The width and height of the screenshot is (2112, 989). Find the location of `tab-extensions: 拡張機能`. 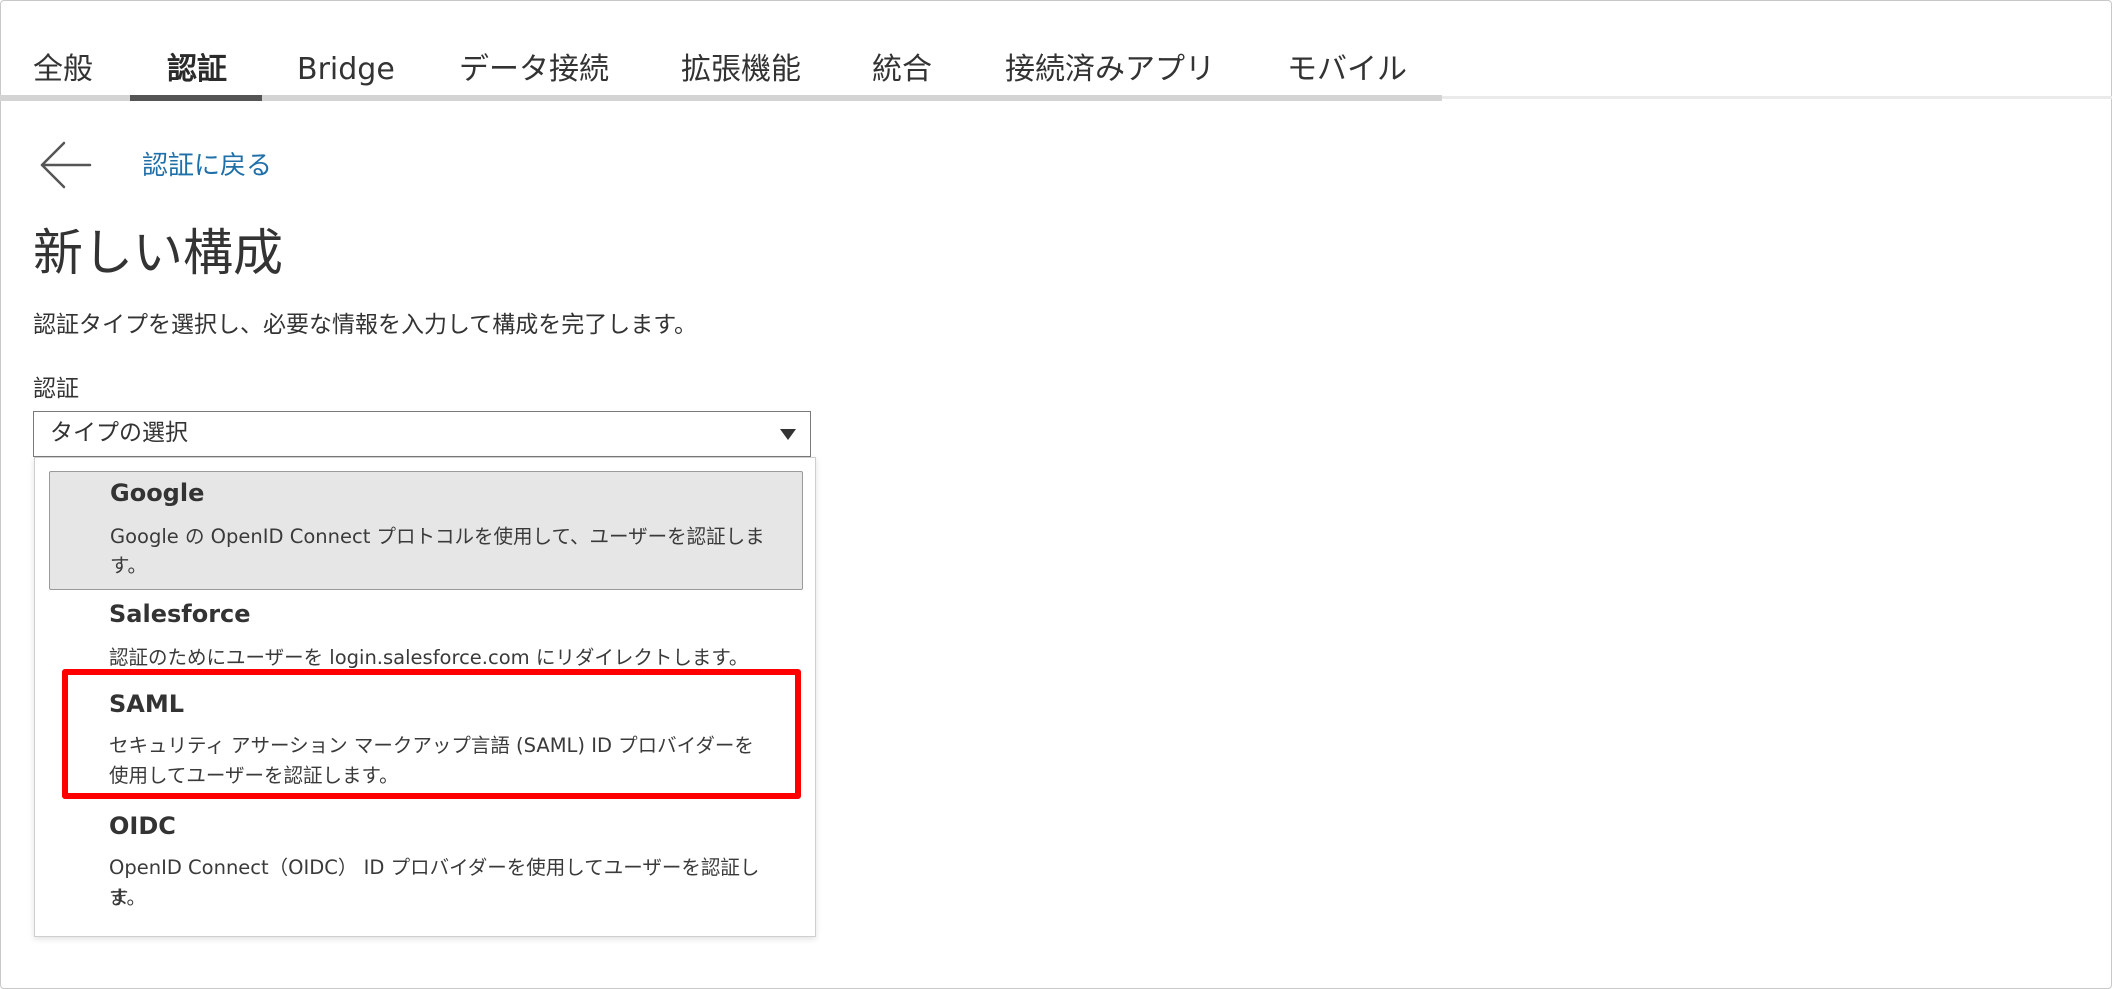

tab-extensions: 拡張機能 is located at coordinates (741, 70).